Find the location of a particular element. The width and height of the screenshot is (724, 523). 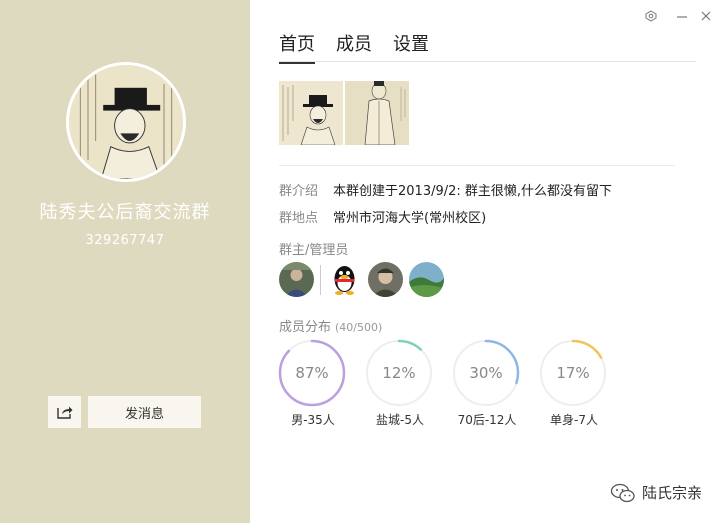

stat-gender: 87% 男-35人 is located at coordinates (313, 383).